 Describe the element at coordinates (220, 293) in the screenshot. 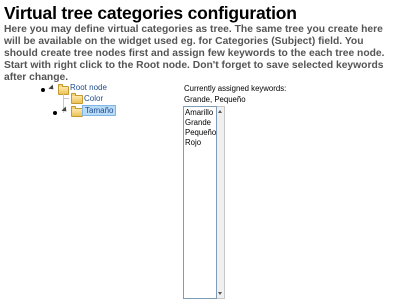

I see `scroll-down-icon` at that location.